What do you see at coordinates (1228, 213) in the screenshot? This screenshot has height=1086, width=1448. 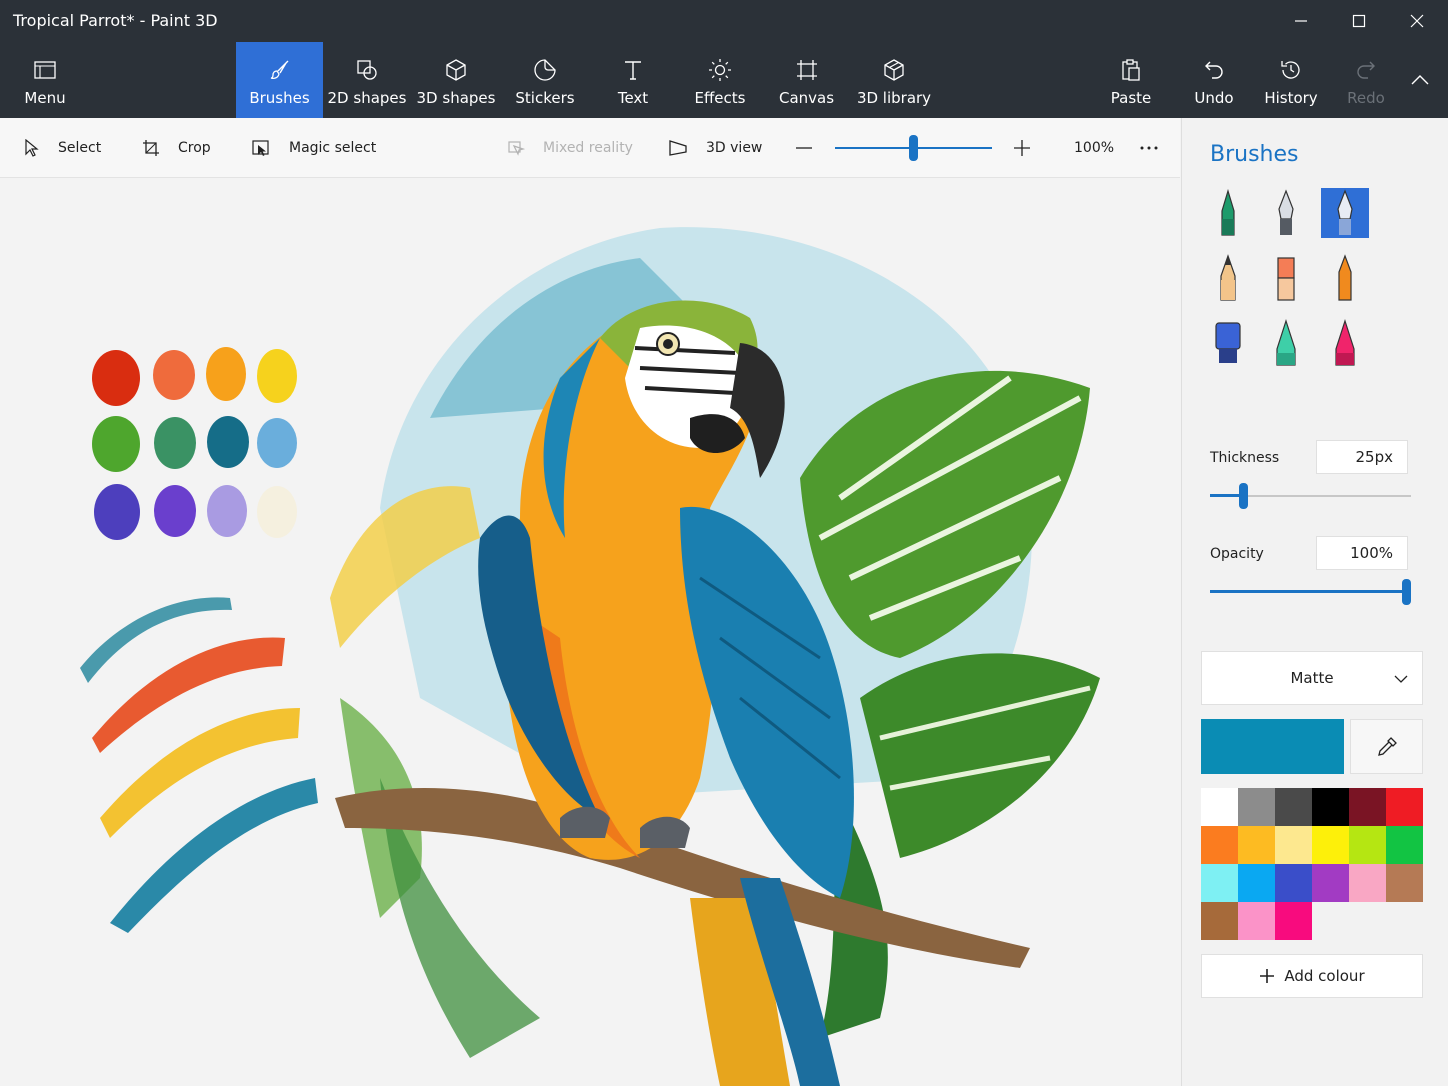 I see `marker-brush` at bounding box center [1228, 213].